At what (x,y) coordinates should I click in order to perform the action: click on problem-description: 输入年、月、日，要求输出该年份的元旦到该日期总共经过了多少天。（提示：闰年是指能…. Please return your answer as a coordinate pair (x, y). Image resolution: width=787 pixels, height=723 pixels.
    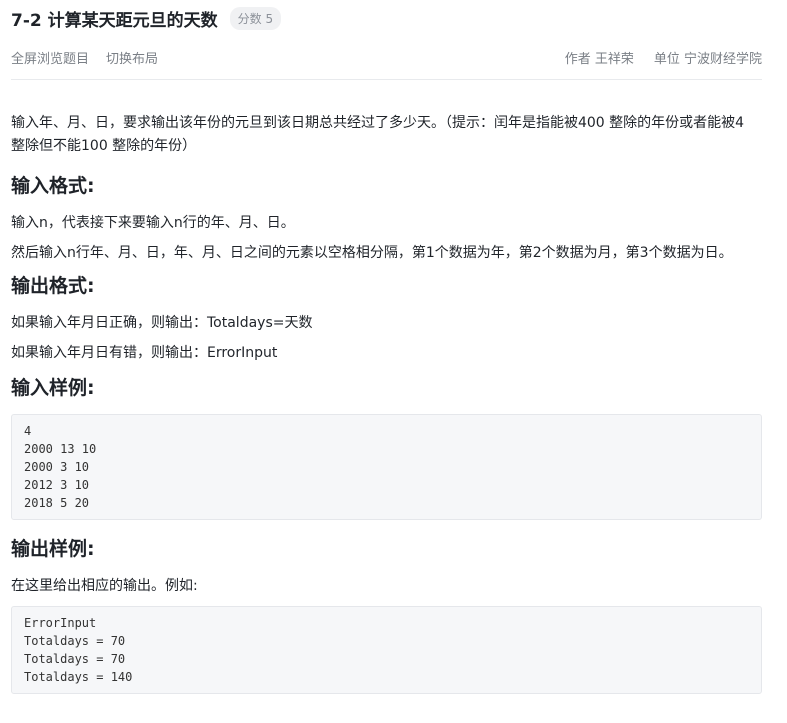
    Looking at the image, I should click on (378, 134).